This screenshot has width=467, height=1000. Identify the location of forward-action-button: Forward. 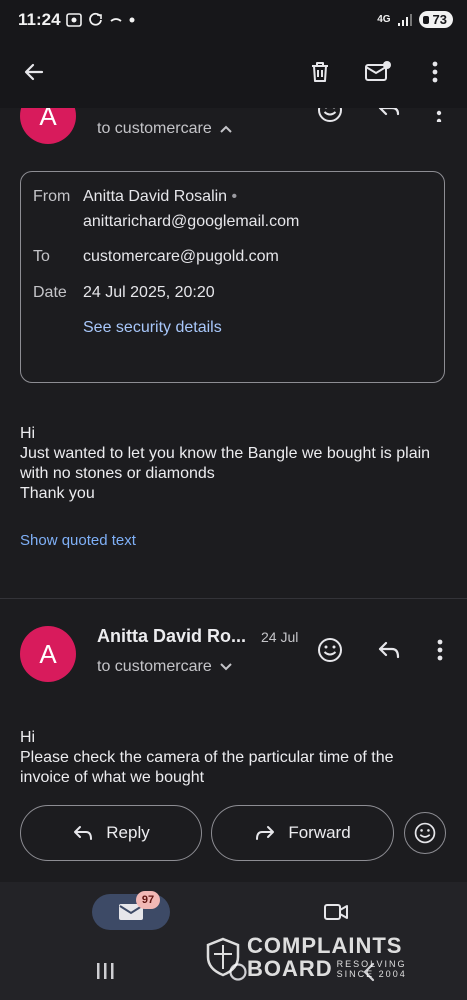
(302, 833).